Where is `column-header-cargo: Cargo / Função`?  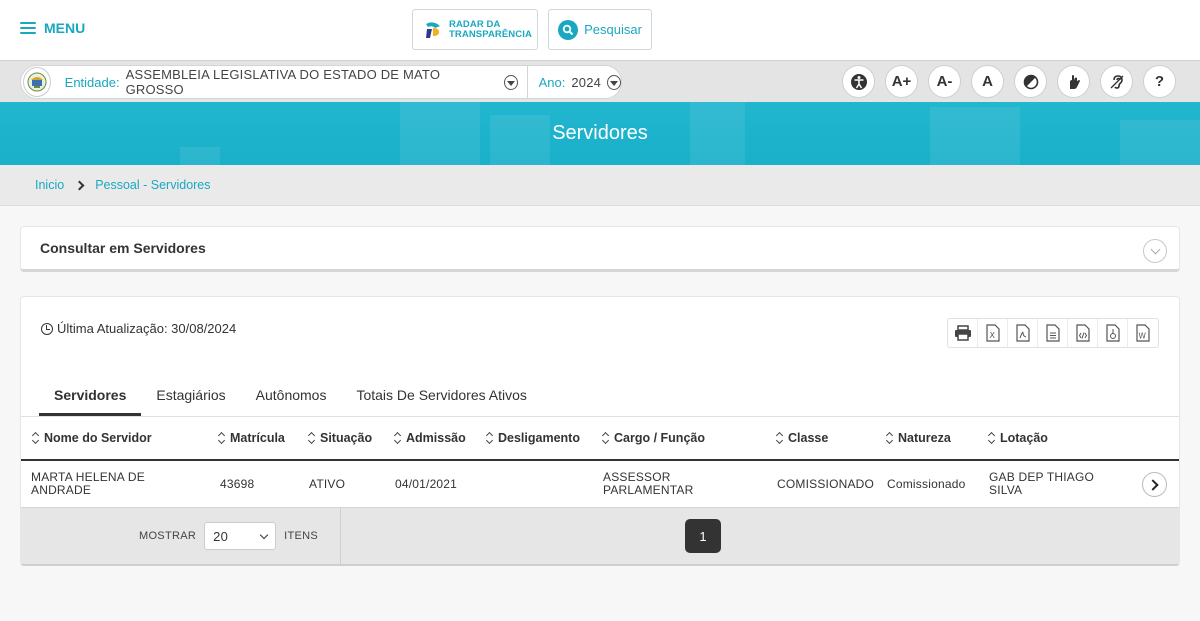
column-header-cargo: Cargo / Função is located at coordinates (653, 438).